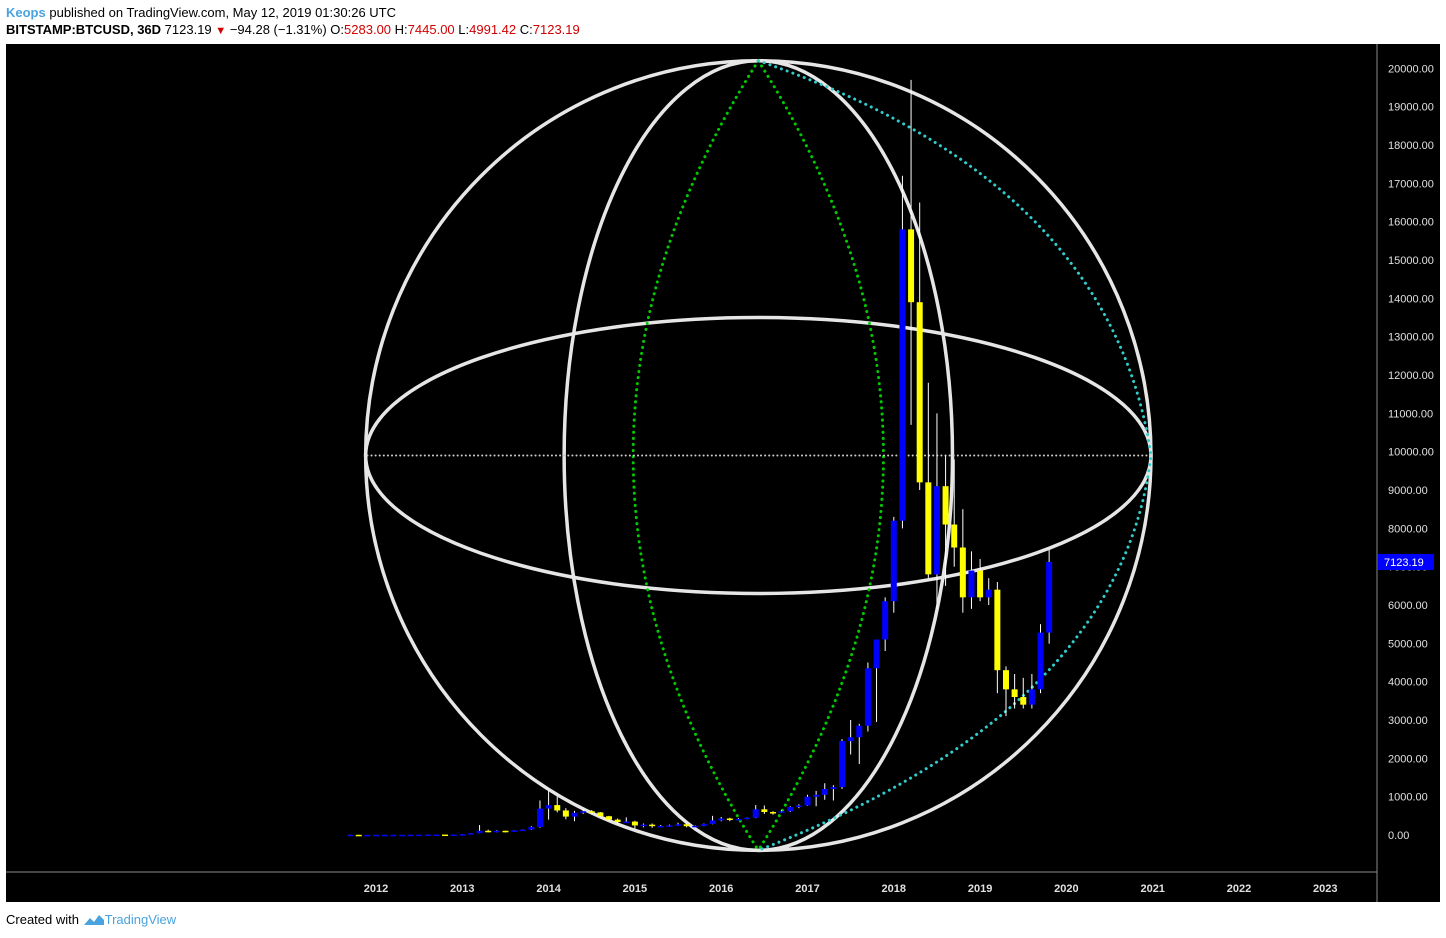 The height and width of the screenshot is (938, 1446). Describe the element at coordinates (807, 889) in the screenshot. I see `year-tick-5: 2017` at that location.